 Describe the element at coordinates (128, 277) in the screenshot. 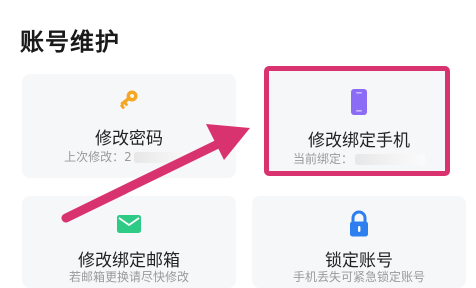

I see `email-hint-text: 若邮箱更换请尽快修改` at that location.